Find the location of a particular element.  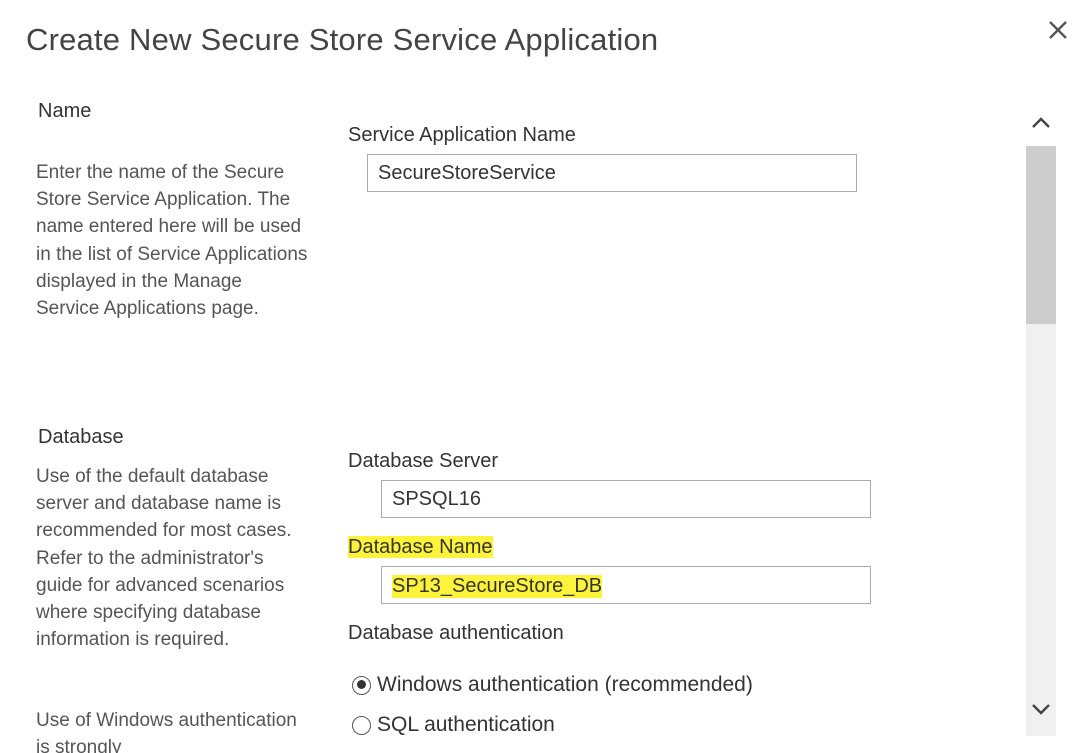

database-name-label-text: Database Name is located at coordinates (420, 547).